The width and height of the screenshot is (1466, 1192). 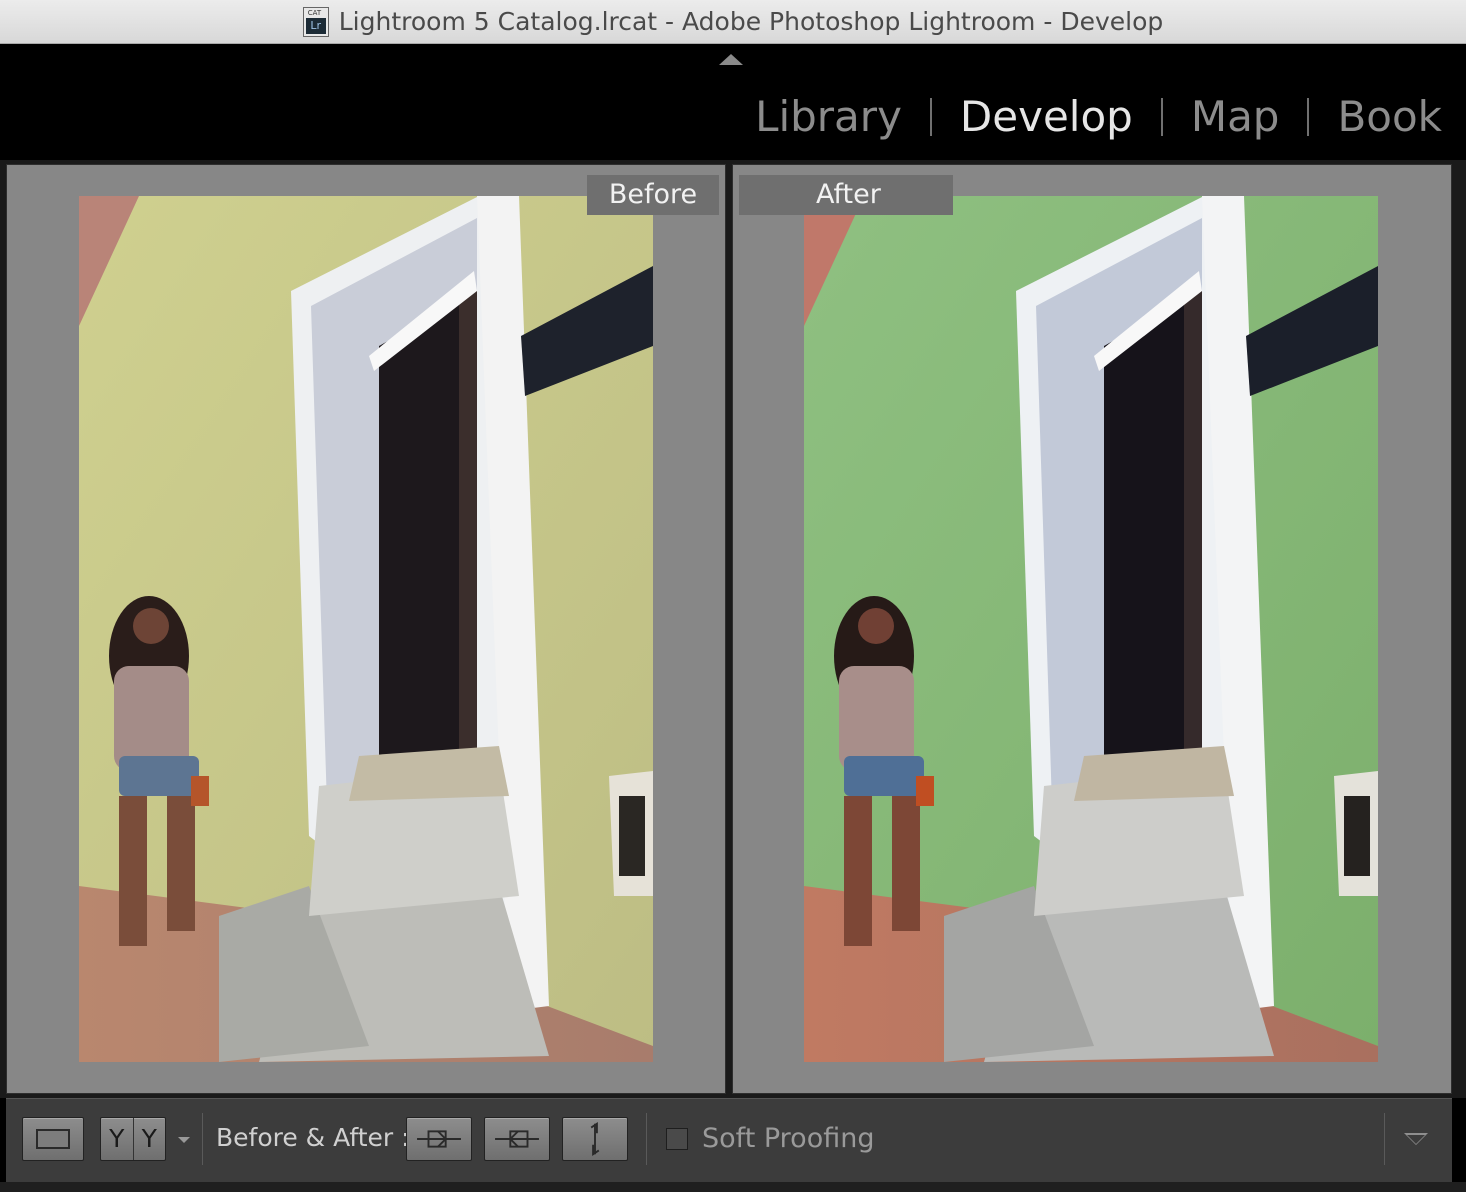 What do you see at coordinates (117, 1139) in the screenshot?
I see `before-after-left-glyph: Y` at bounding box center [117, 1139].